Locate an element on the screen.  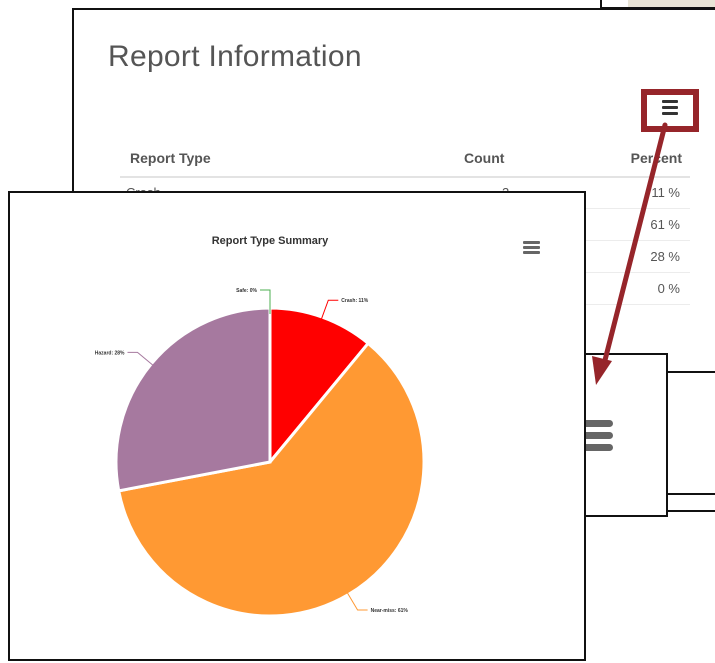
table-header: Report Type Count Percent is located at coordinates (405, 159).